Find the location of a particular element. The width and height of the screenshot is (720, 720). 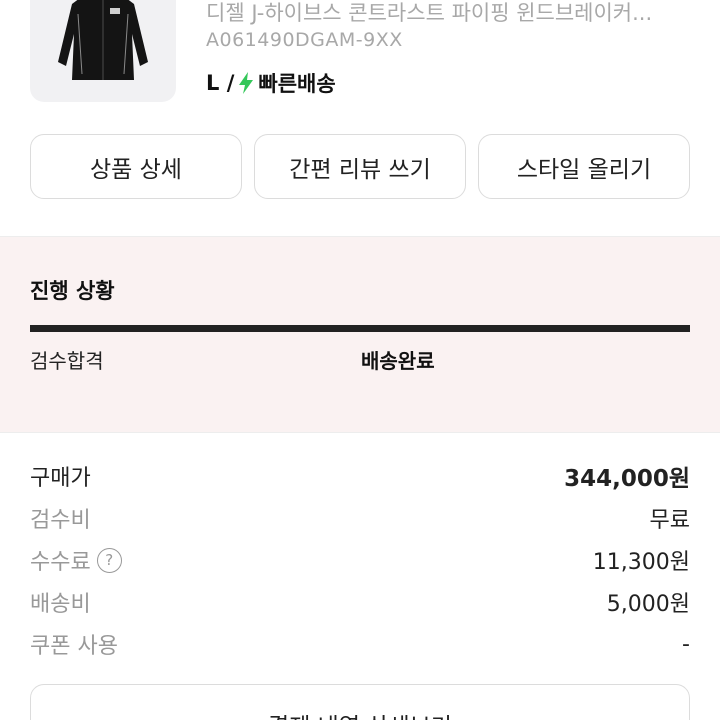

inspection-fee-value: 무료 is located at coordinates (669, 520).